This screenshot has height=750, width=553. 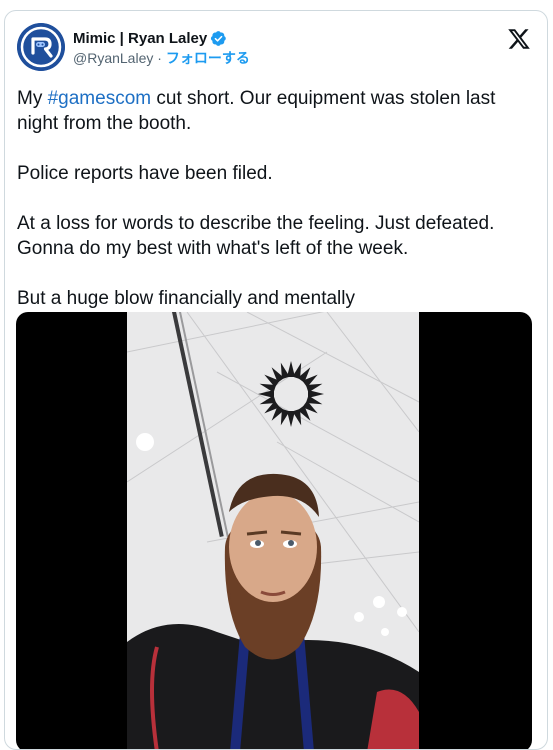 What do you see at coordinates (113, 58) in the screenshot?
I see `author-handle: @RyanLaley` at bounding box center [113, 58].